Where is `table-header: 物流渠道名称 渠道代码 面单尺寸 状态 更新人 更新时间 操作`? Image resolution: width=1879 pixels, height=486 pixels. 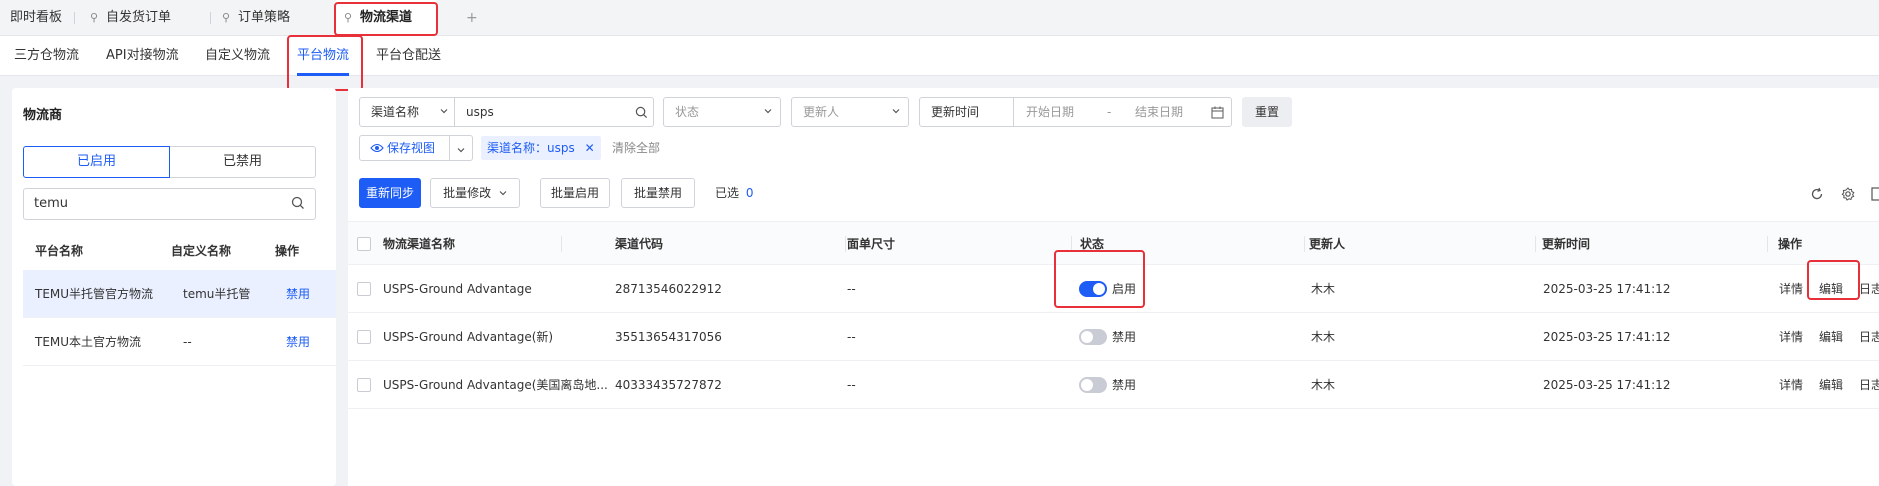 table-header: 物流渠道名称 渠道代码 面单尺寸 状态 更新人 更新时间 操作 is located at coordinates (1113, 243).